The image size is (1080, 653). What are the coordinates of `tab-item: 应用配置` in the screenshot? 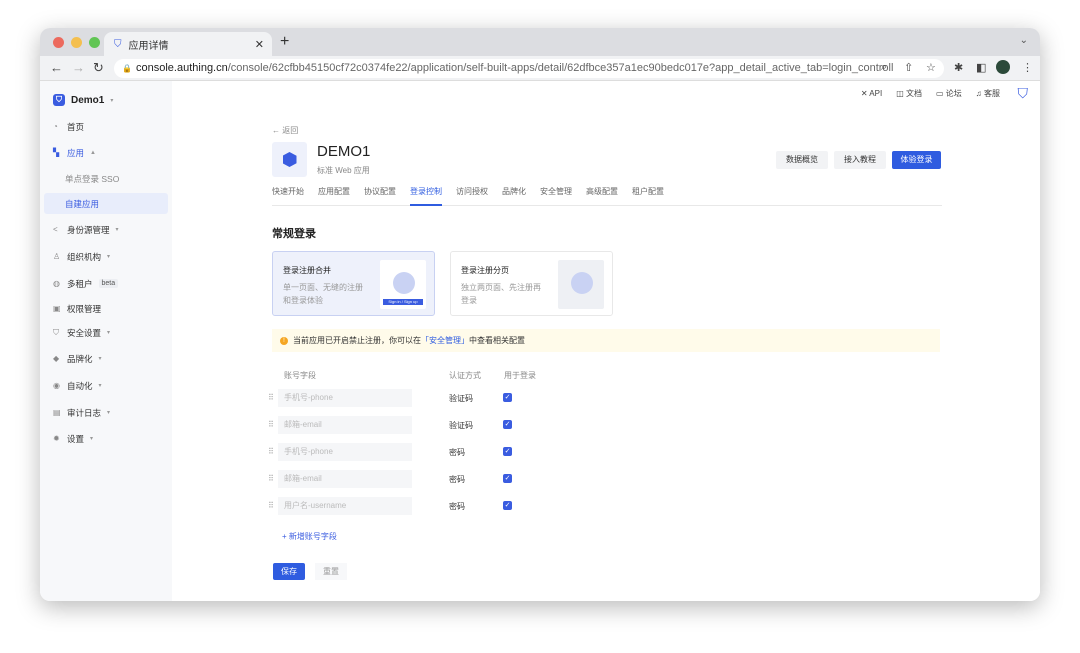 It's located at (334, 196).